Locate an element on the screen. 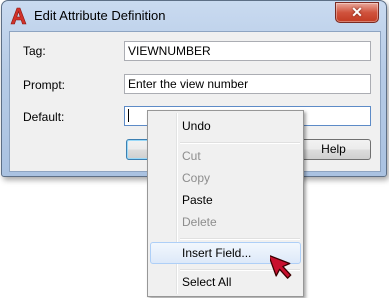 The width and height of the screenshot is (389, 298). help-button: Help is located at coordinates (333, 149).